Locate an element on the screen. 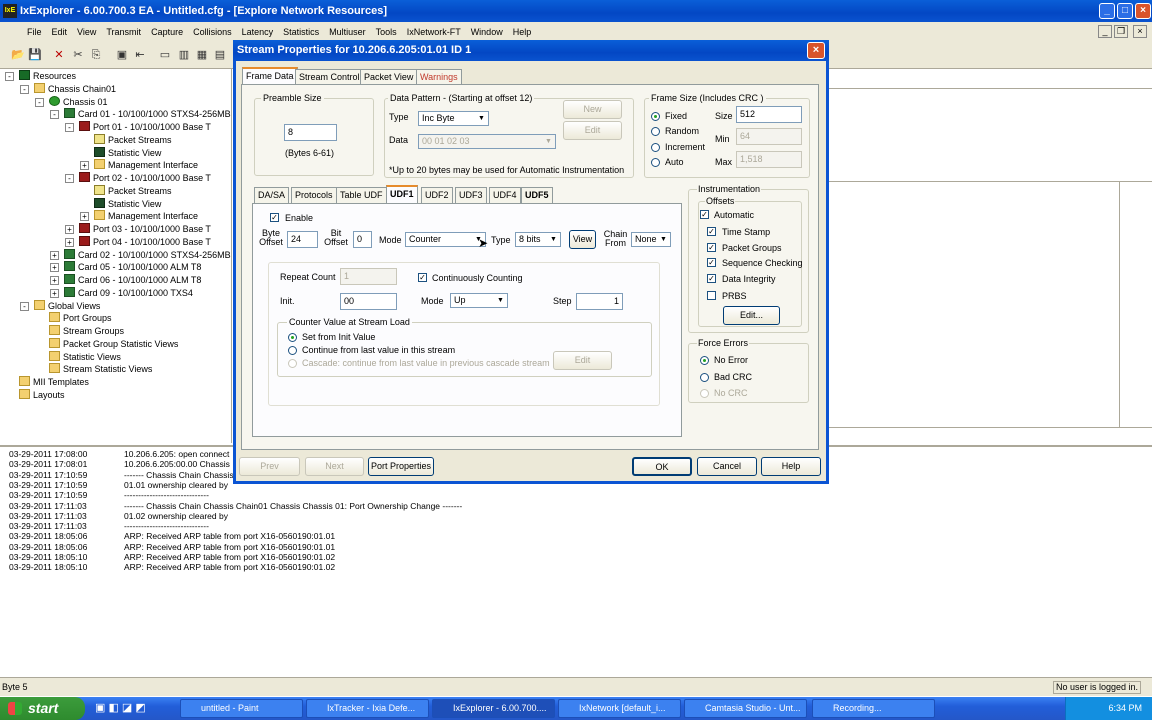 The width and height of the screenshot is (1152, 720). tree-item: Port 02 - 10/100/1000 Base T is located at coordinates (145, 178).